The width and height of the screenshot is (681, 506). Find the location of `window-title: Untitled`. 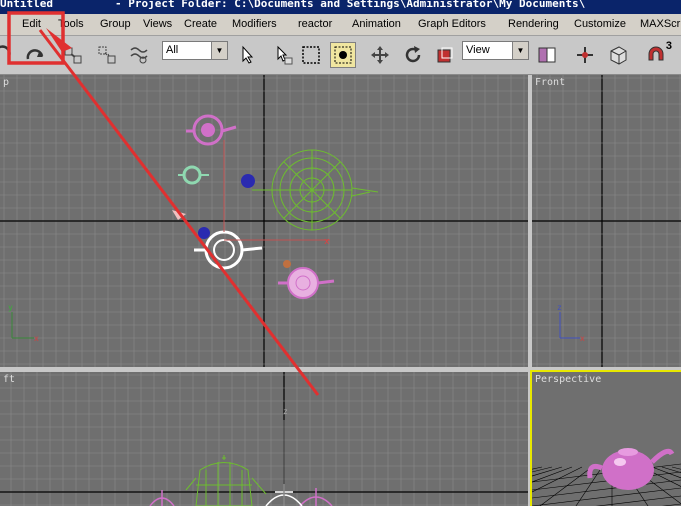

window-title: Untitled is located at coordinates (26, 5).